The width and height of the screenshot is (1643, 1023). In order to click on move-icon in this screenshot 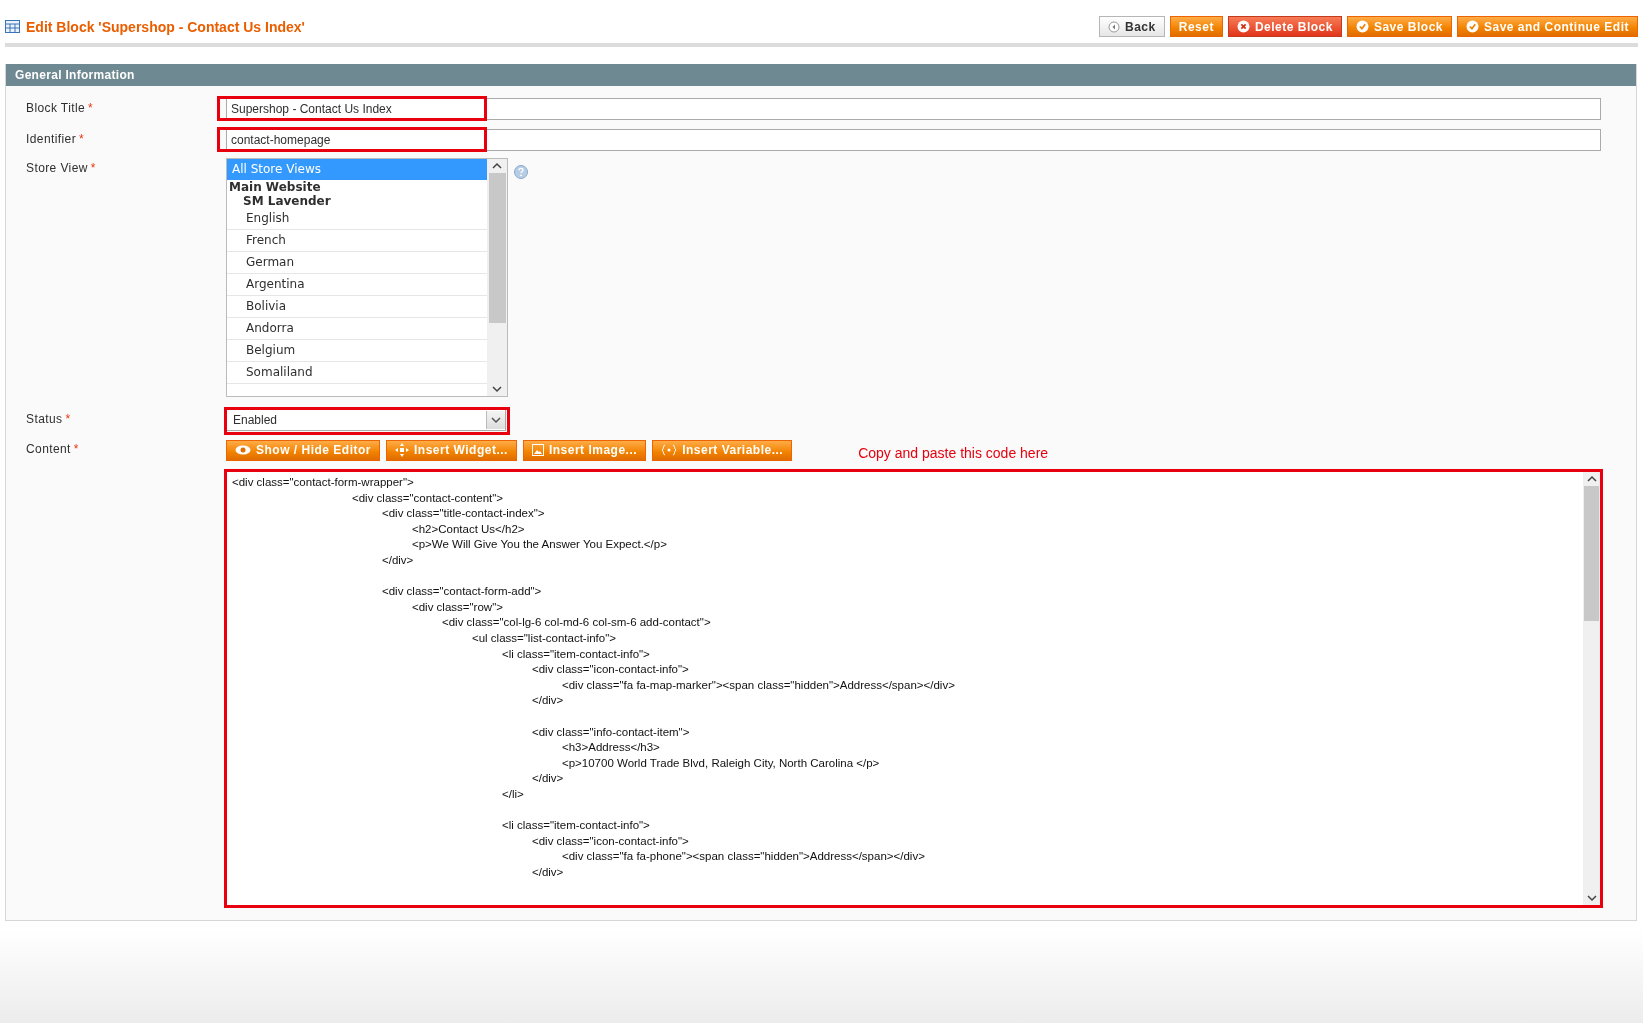, I will do `click(402, 450)`.